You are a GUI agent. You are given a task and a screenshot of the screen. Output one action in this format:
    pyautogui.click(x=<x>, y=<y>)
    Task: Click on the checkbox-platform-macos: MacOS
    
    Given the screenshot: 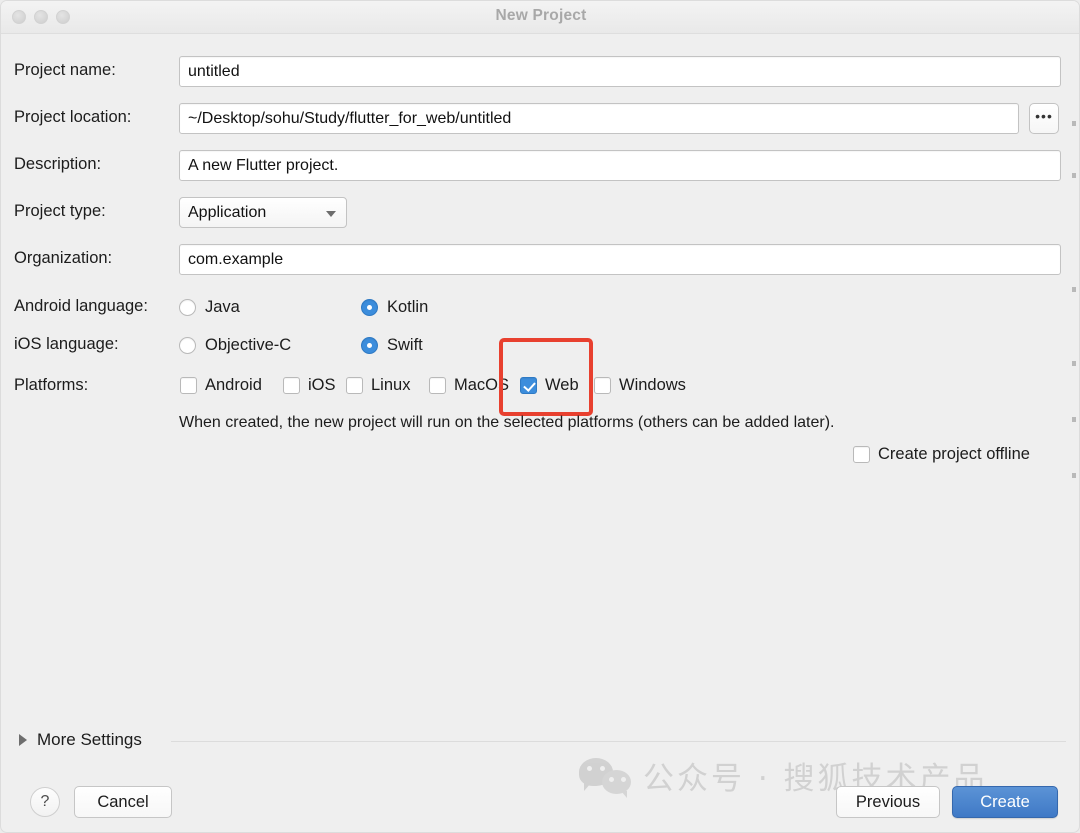 What is the action you would take?
    pyautogui.click(x=469, y=385)
    